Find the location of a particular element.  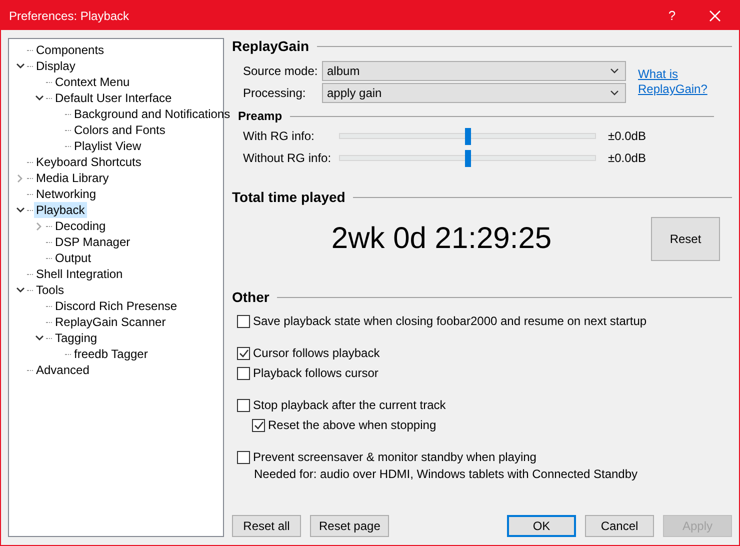

help-link: What is ReplayGain? is located at coordinates (673, 82).